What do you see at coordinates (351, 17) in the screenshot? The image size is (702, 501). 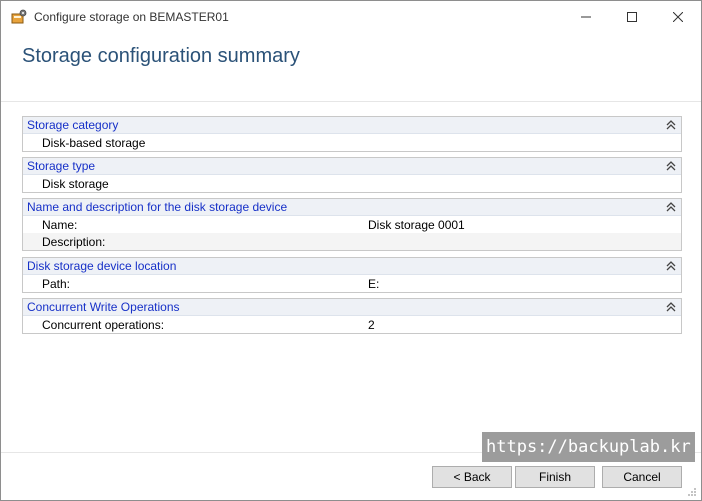 I see `title-bar: Configure storage on BEMASTER01` at bounding box center [351, 17].